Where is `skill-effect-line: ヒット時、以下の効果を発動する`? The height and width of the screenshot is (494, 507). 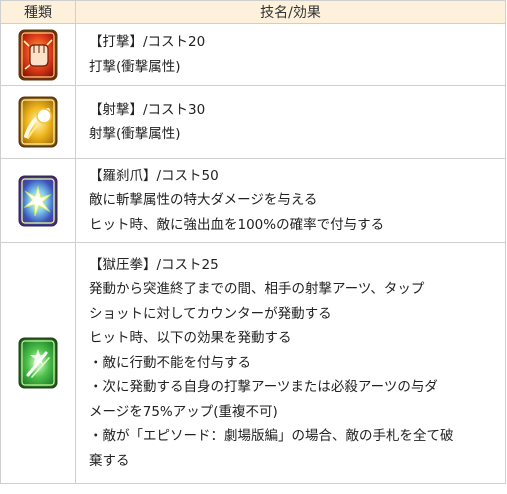 skill-effect-line: ヒット時、以下の効果を発動する is located at coordinates (190, 338).